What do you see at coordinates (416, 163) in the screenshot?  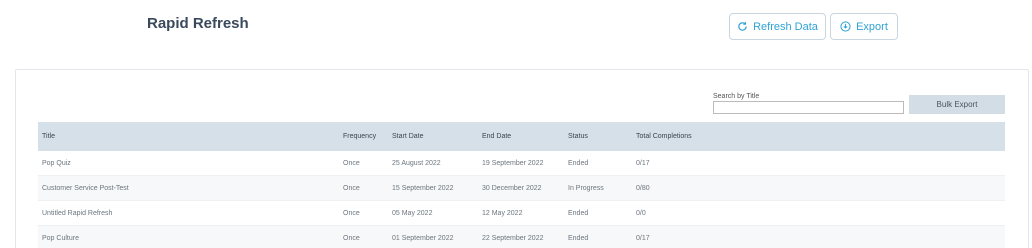 I see `cell-start-date: 25 August 2022` at bounding box center [416, 163].